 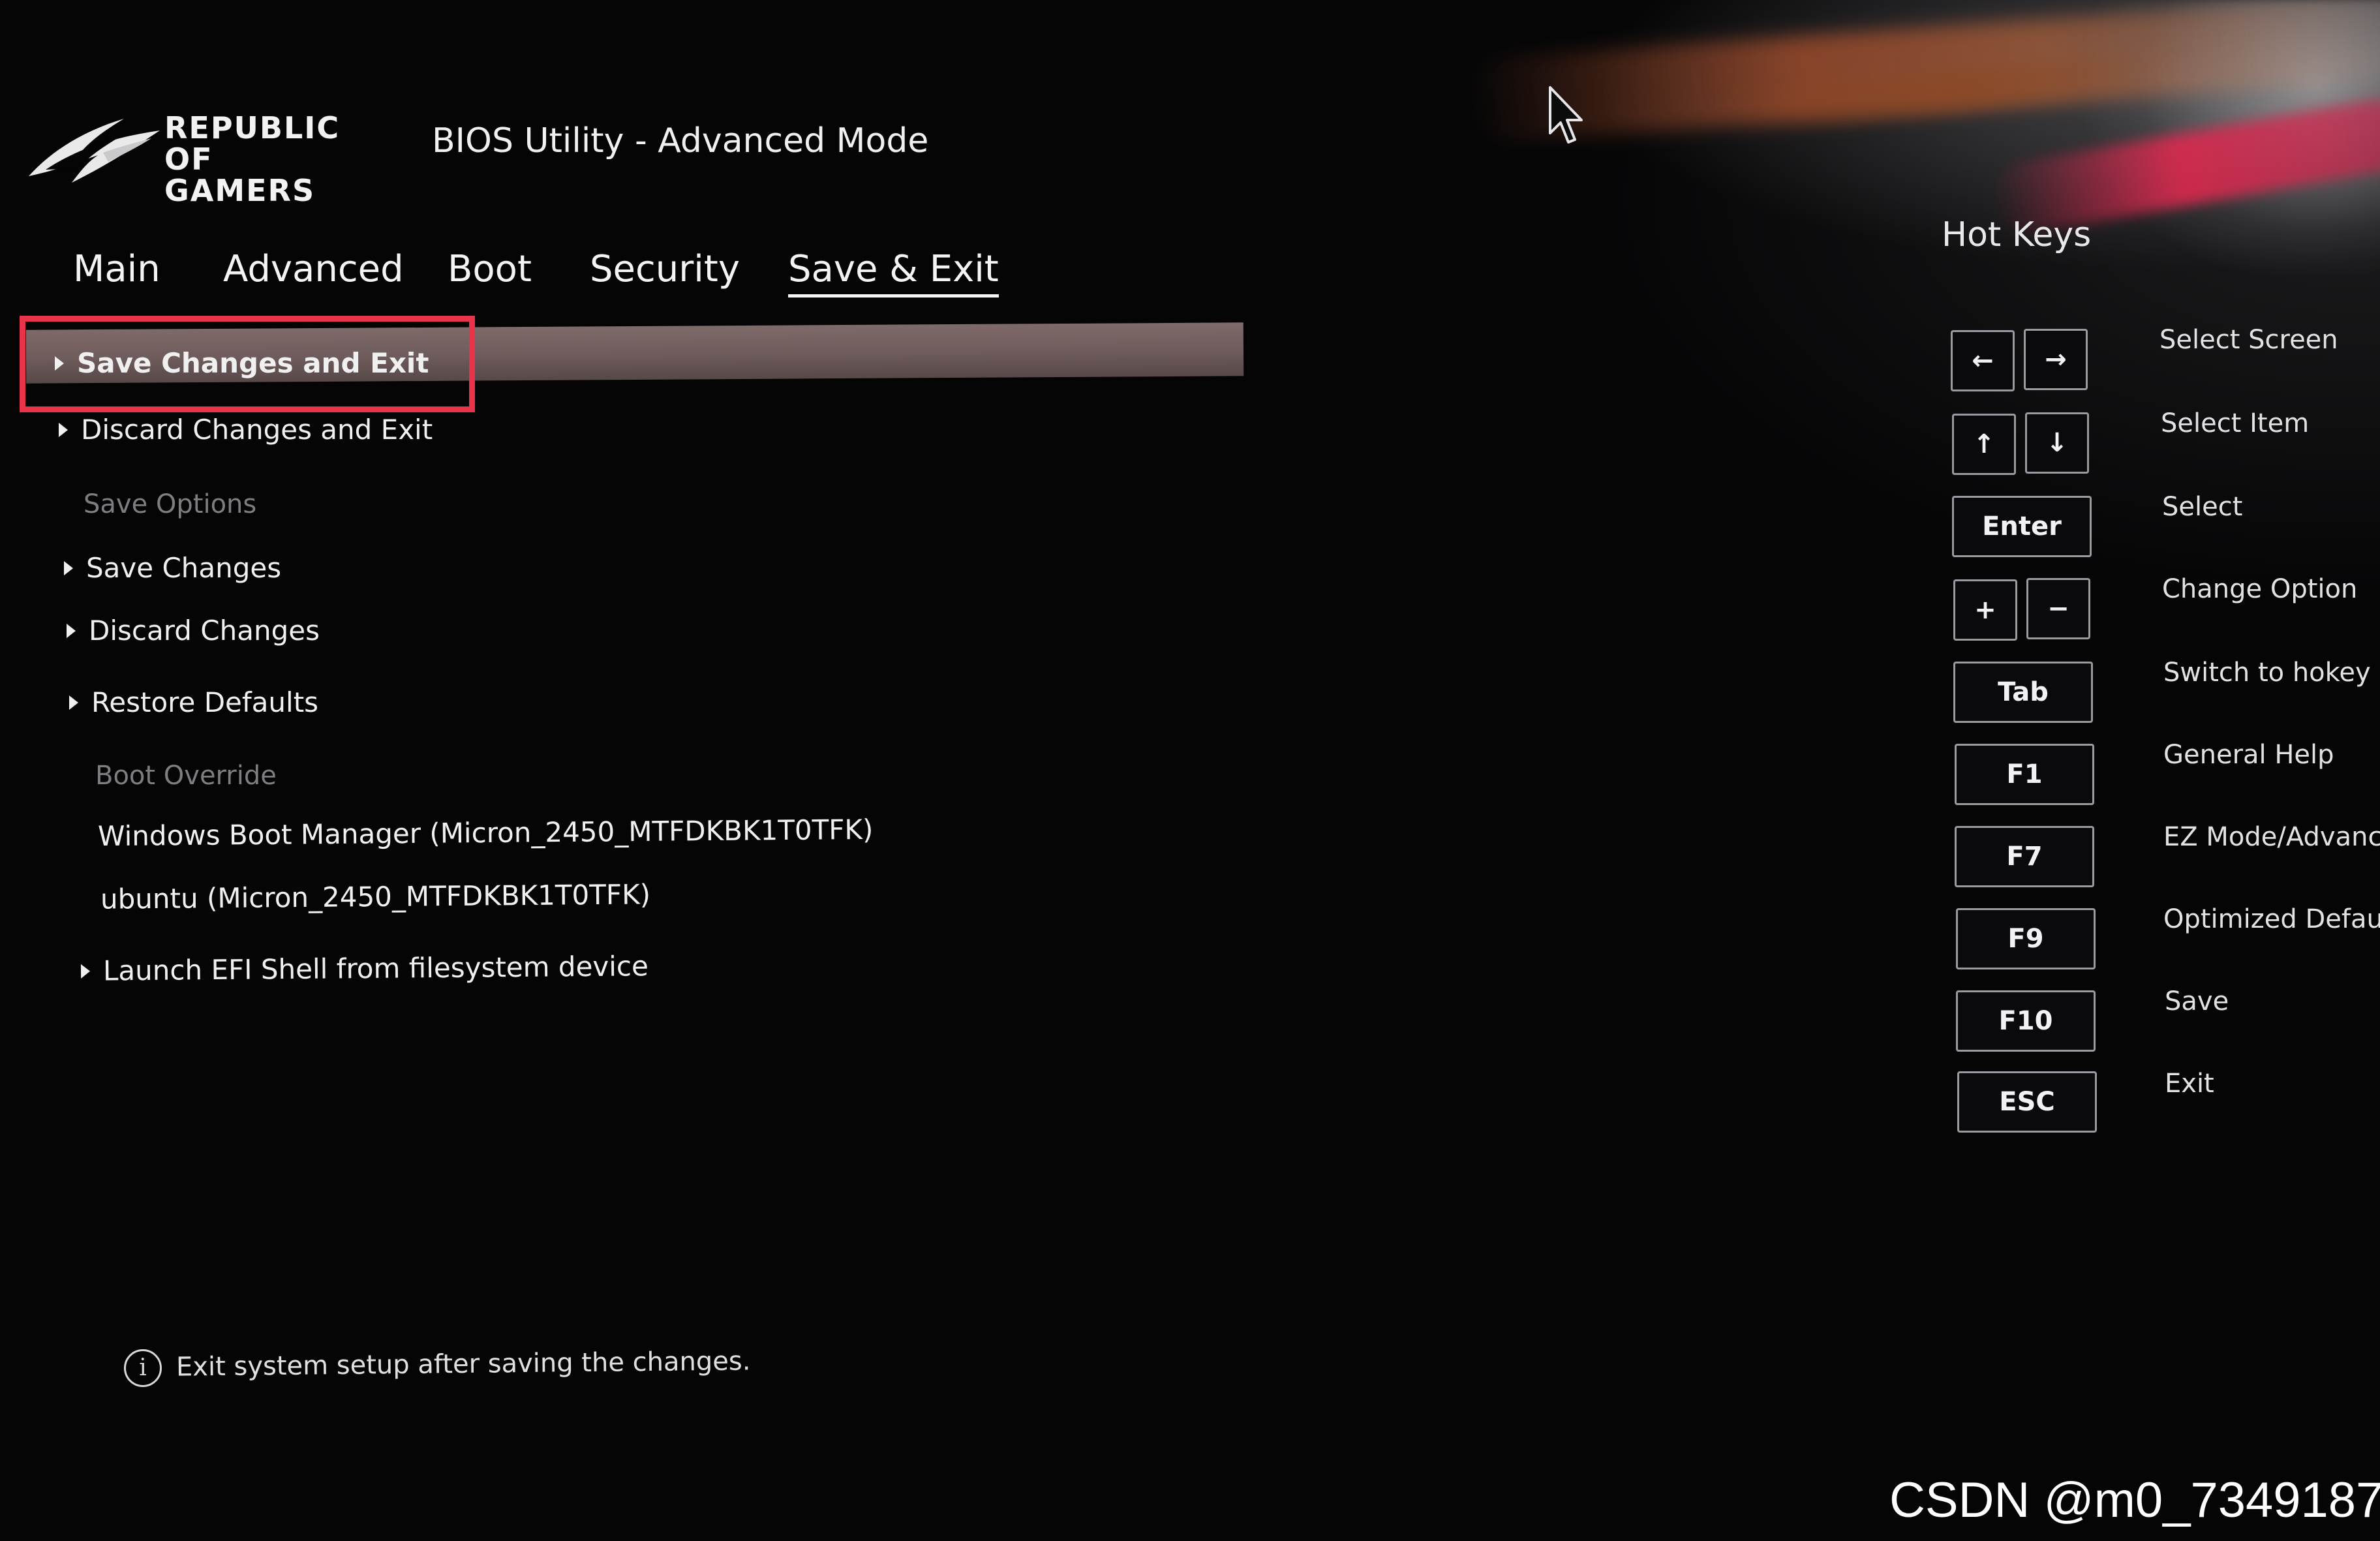 What do you see at coordinates (2027, 1102) in the screenshot?
I see `key-esc: ESC` at bounding box center [2027, 1102].